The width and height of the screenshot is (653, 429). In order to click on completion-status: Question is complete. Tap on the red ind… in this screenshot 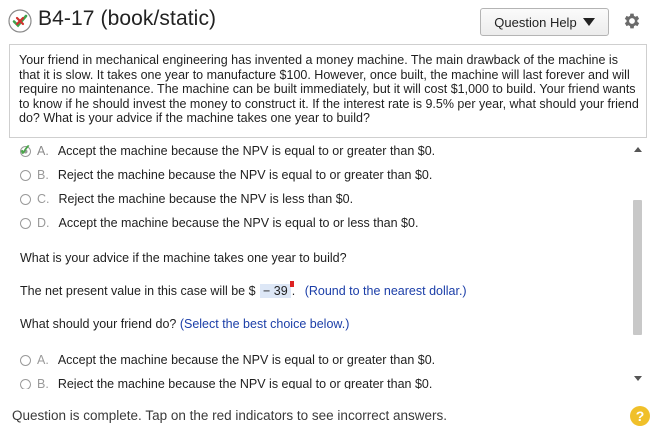, I will do `click(229, 415)`.